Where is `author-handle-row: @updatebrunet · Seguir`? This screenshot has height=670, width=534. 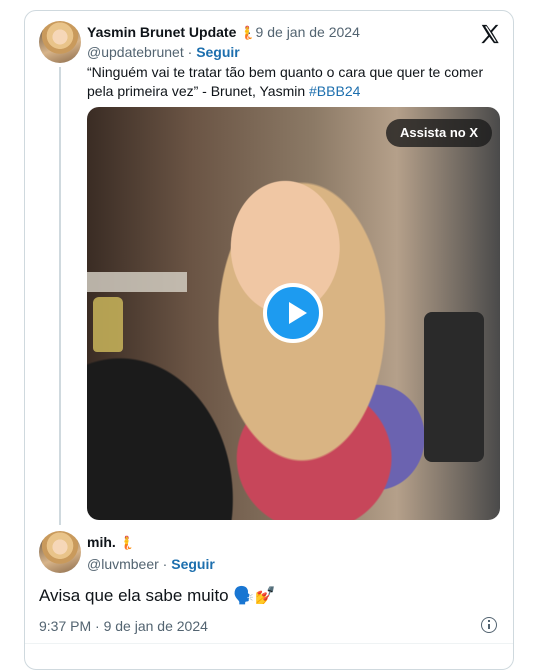
author-handle-row: @updatebrunet · Seguir is located at coordinates (163, 52).